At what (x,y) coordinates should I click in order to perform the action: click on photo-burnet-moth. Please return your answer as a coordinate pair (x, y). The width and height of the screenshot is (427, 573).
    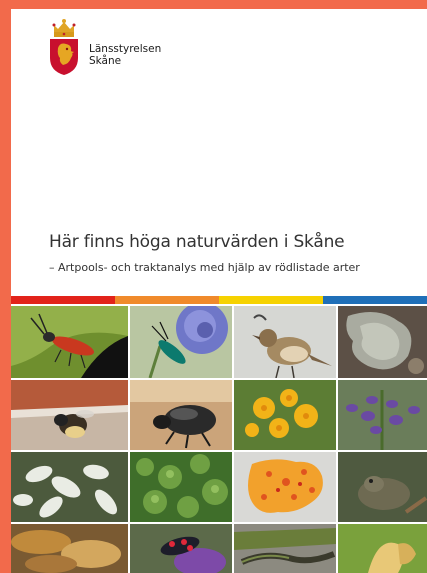
    Looking at the image, I should click on (181, 548).